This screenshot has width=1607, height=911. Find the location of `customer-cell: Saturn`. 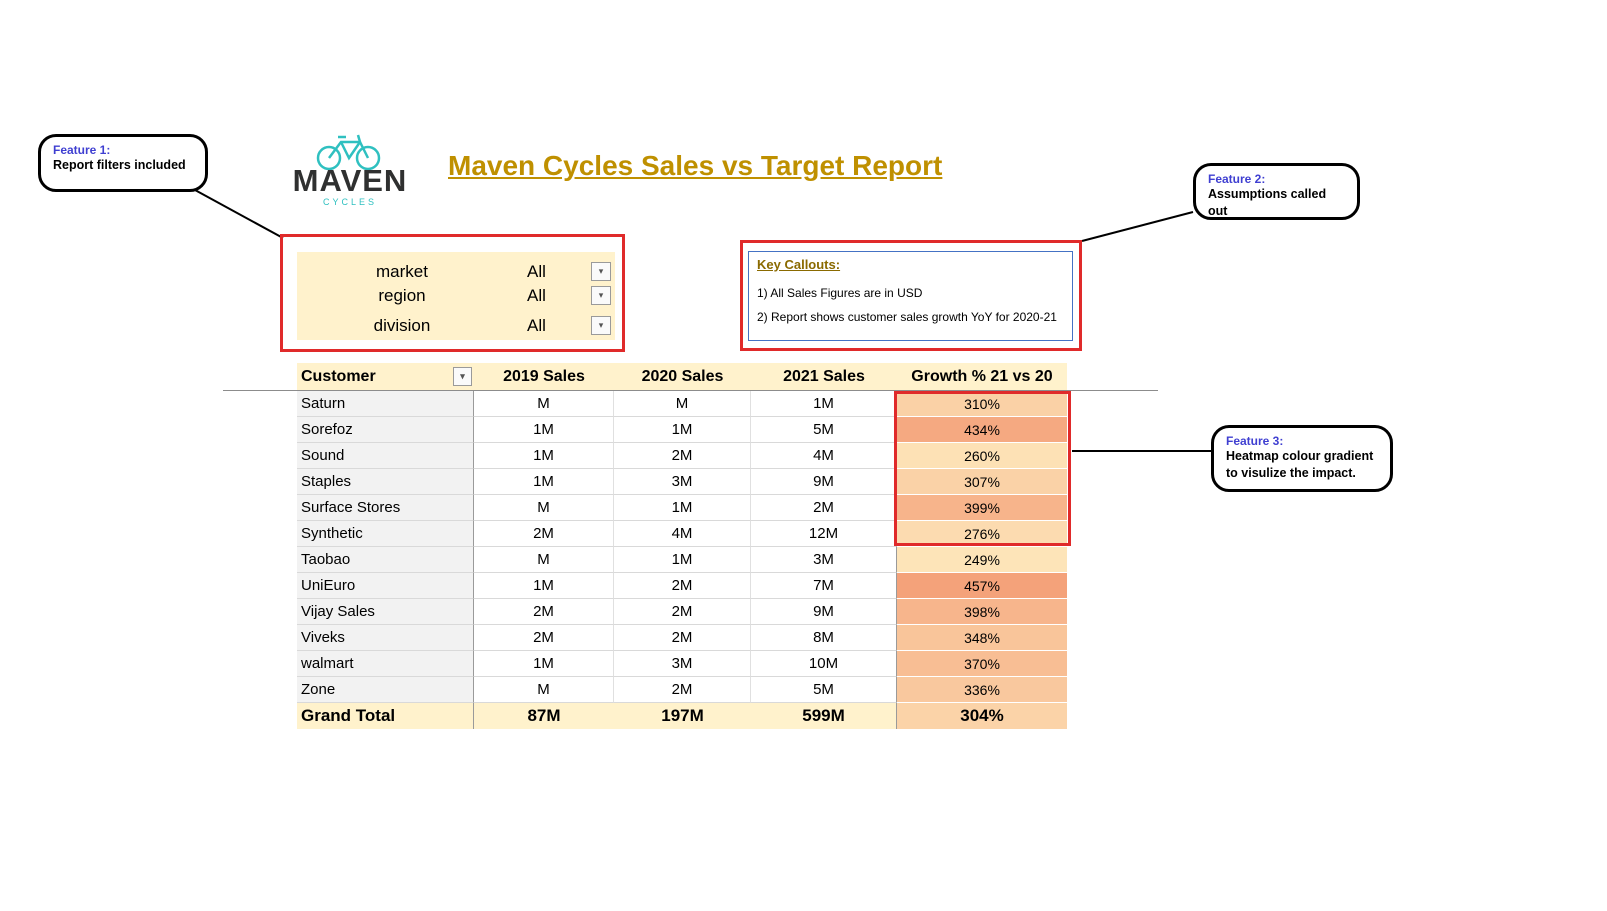

customer-cell: Saturn is located at coordinates (385, 404).